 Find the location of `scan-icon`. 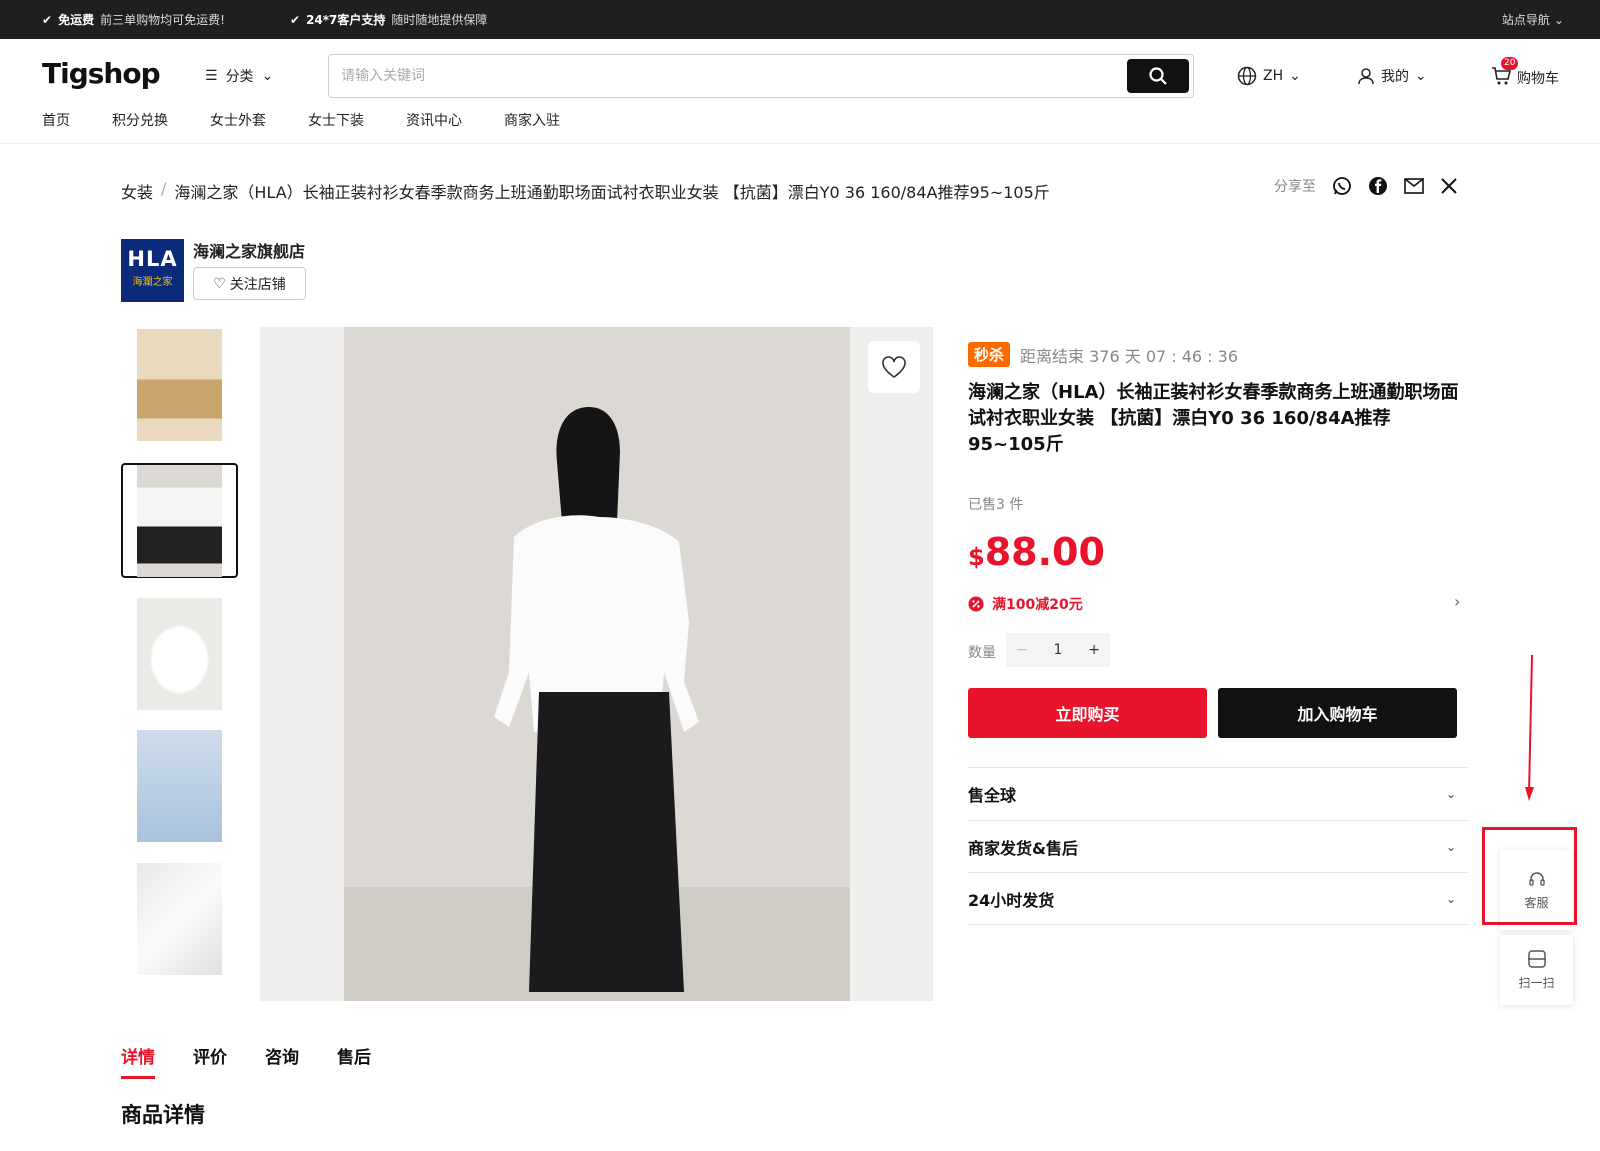

scan-icon is located at coordinates (1536, 958).